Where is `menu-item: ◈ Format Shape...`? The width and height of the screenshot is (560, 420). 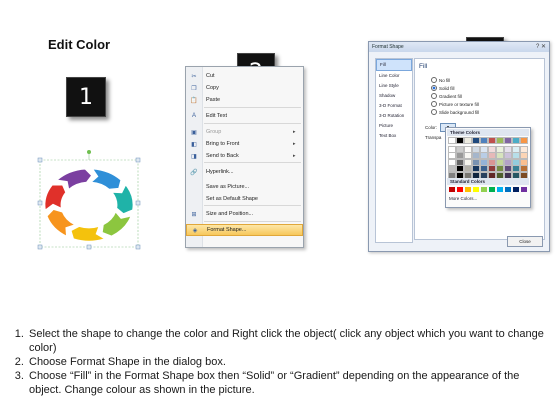
menu-item: ◈ Format Shape... is located at coordinates (244, 230).